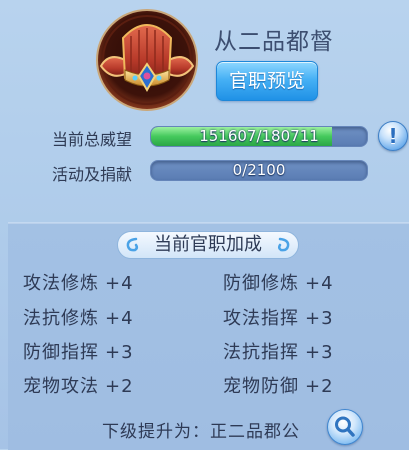 The image size is (409, 450). I want to click on rank-preview-button: 官职预览, so click(267, 81).